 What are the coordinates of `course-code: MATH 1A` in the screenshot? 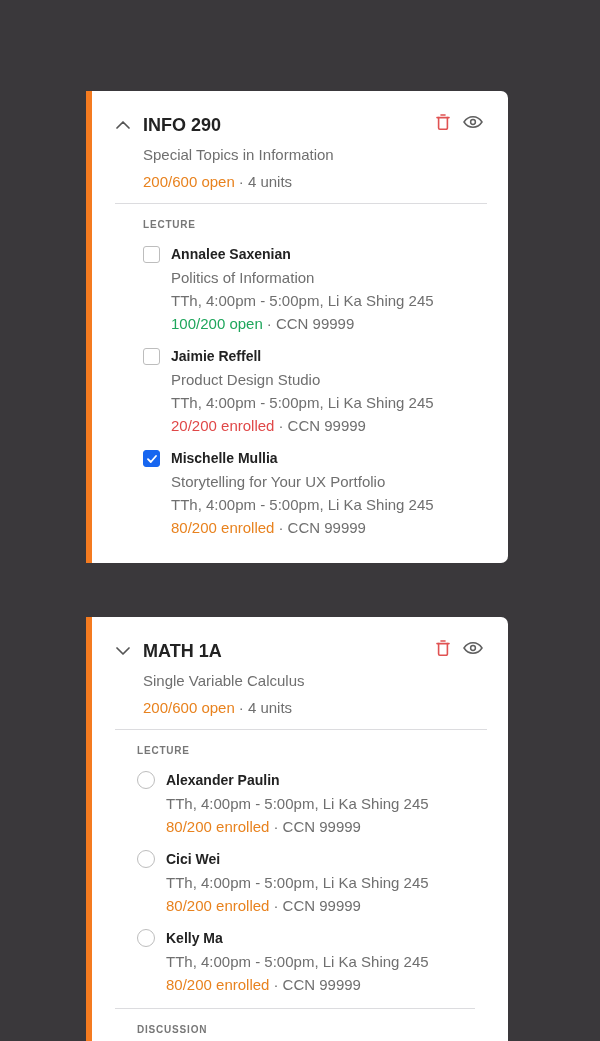 It's located at (182, 651).